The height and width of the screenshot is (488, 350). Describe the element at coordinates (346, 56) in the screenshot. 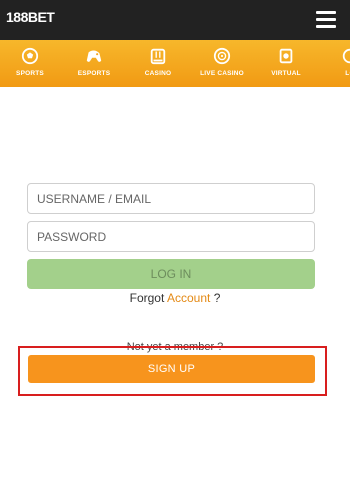

I see `lottery-icon` at that location.